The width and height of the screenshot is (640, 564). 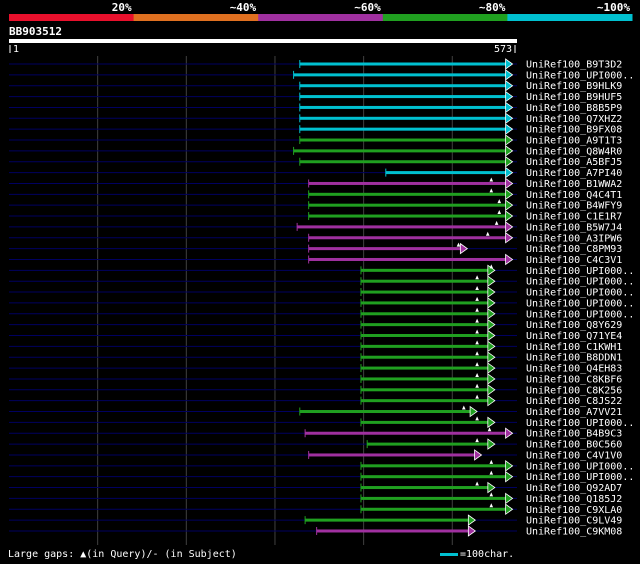 I want to click on hit-label: UniRef100_B8B5P9, so click(x=574, y=108).